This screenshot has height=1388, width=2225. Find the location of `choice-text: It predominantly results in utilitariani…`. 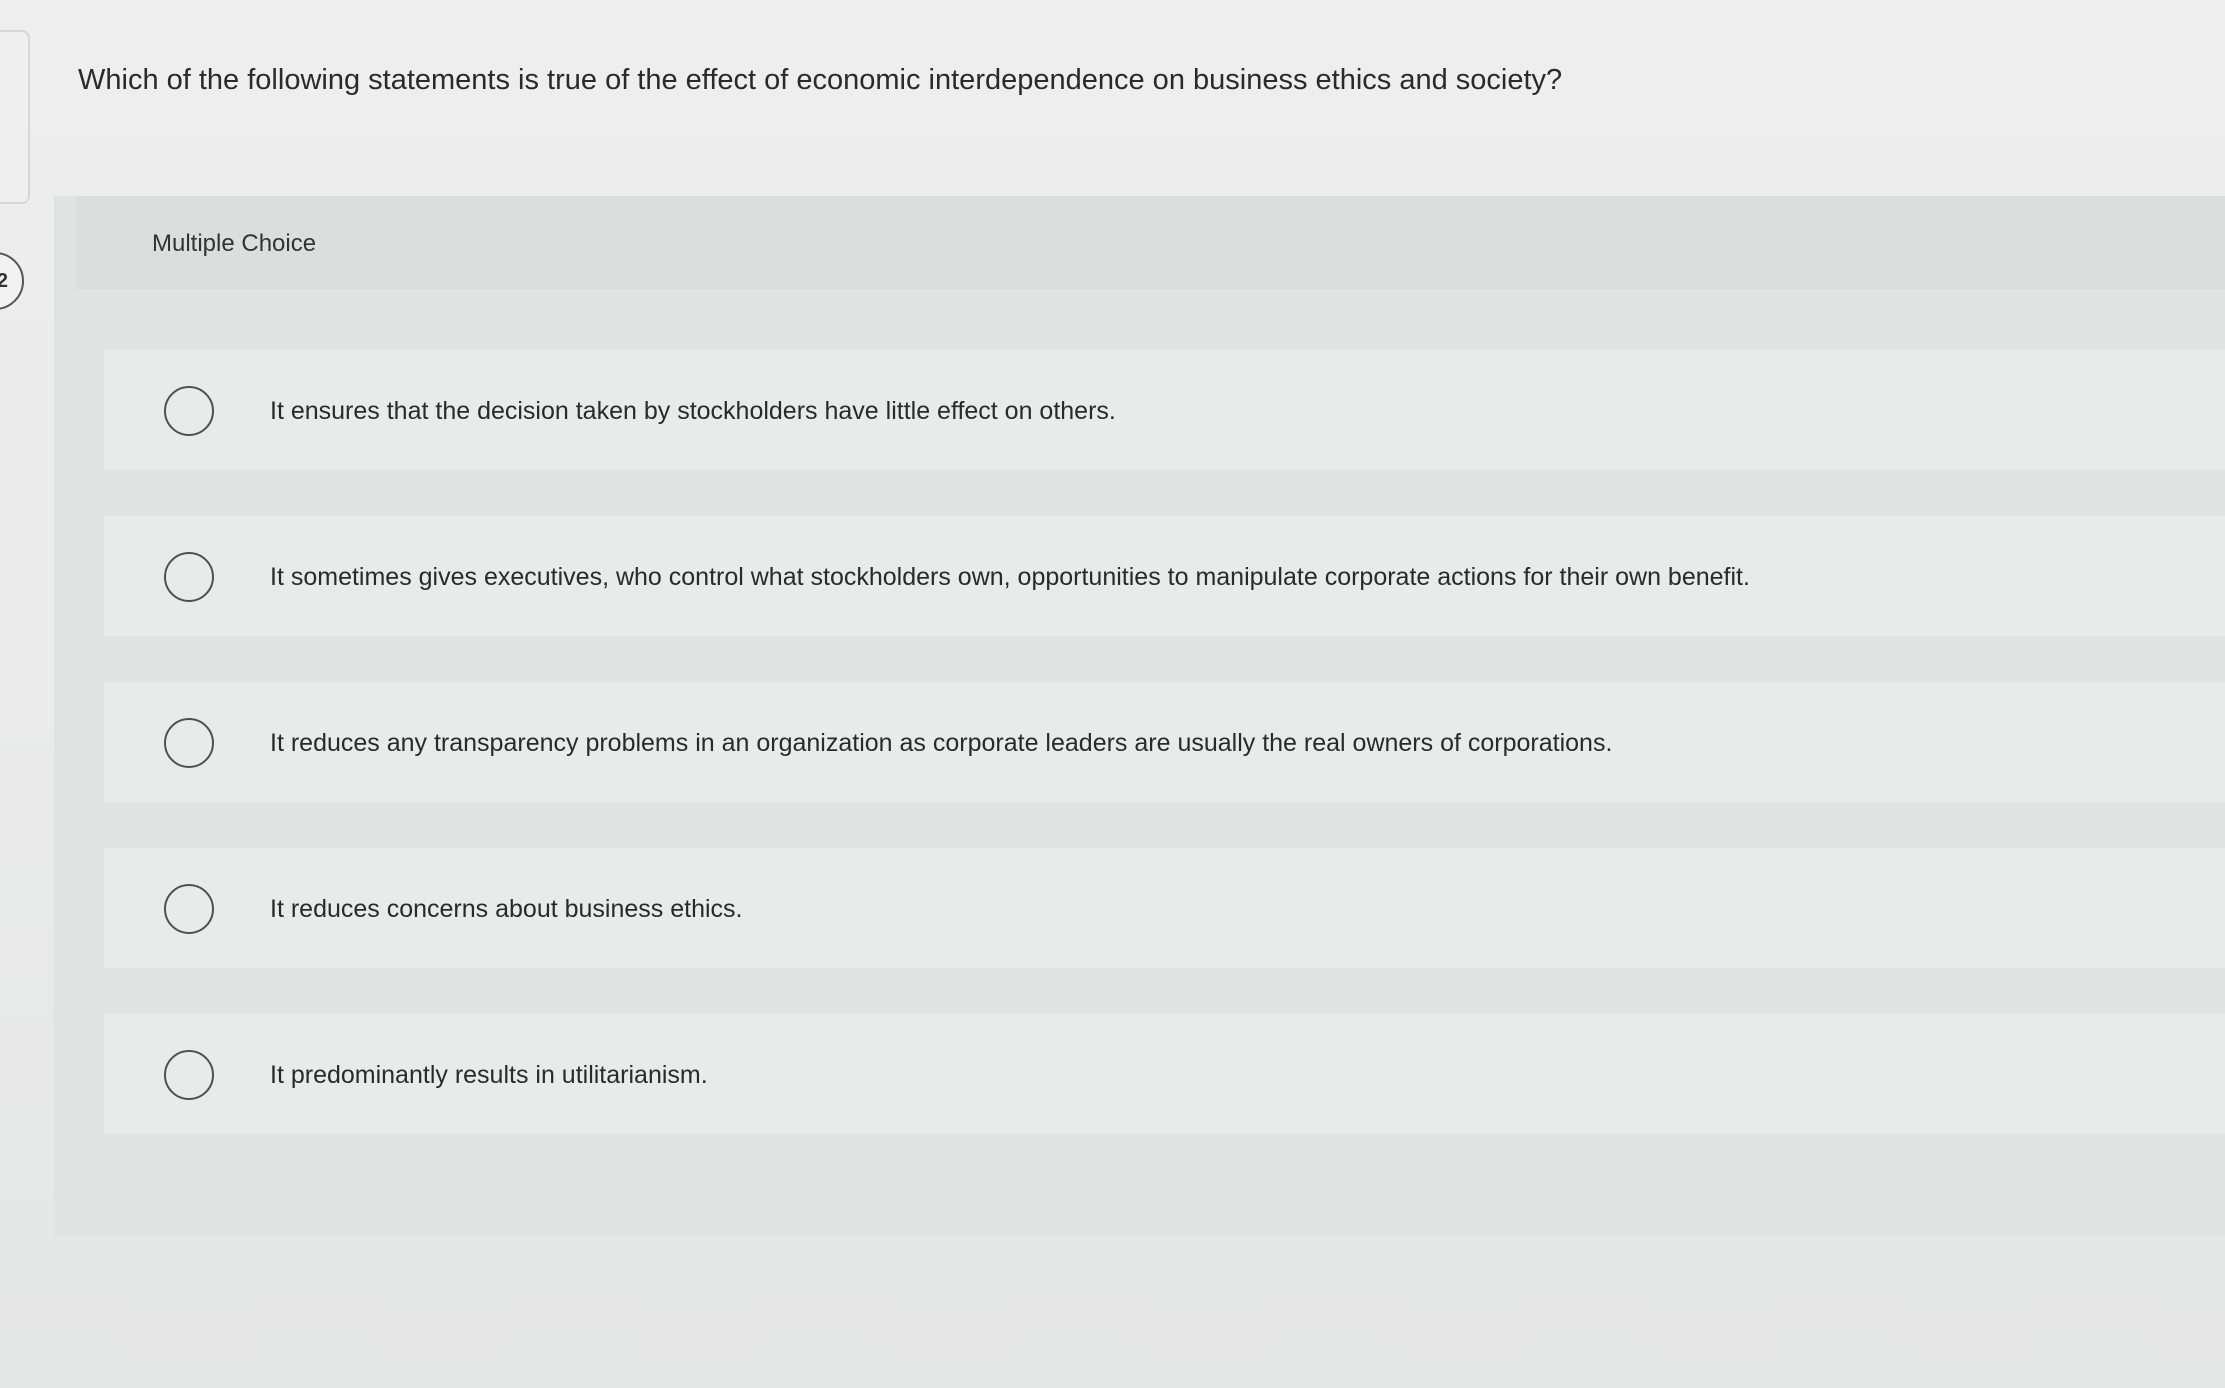

choice-text: It predominantly results in utilitariani… is located at coordinates (489, 1075).